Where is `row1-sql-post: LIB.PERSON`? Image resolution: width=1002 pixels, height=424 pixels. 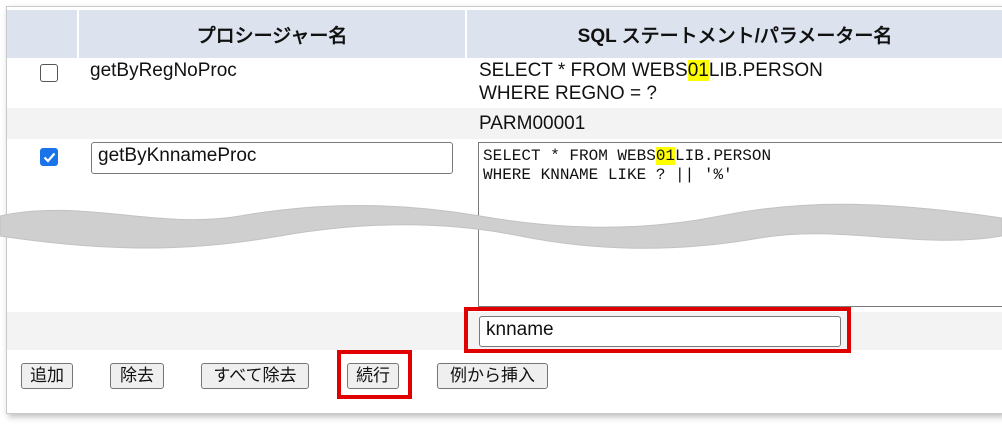
row1-sql-post: LIB.PERSON is located at coordinates (765, 70).